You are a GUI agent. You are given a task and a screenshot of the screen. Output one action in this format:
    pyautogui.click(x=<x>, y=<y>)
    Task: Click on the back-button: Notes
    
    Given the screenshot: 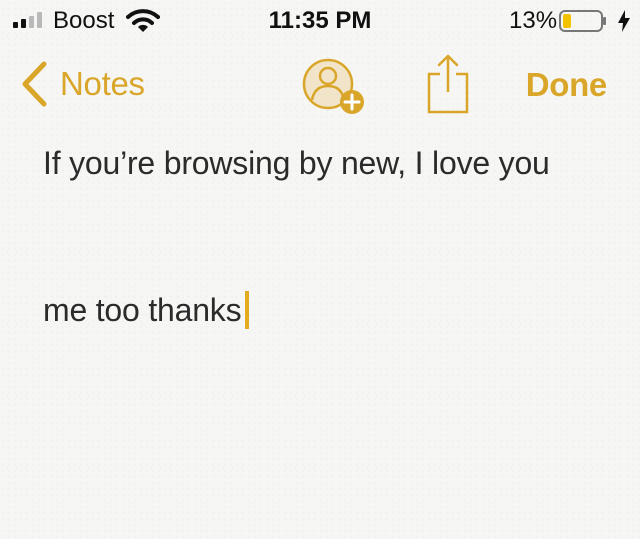 What is the action you would take?
    pyautogui.click(x=82, y=84)
    